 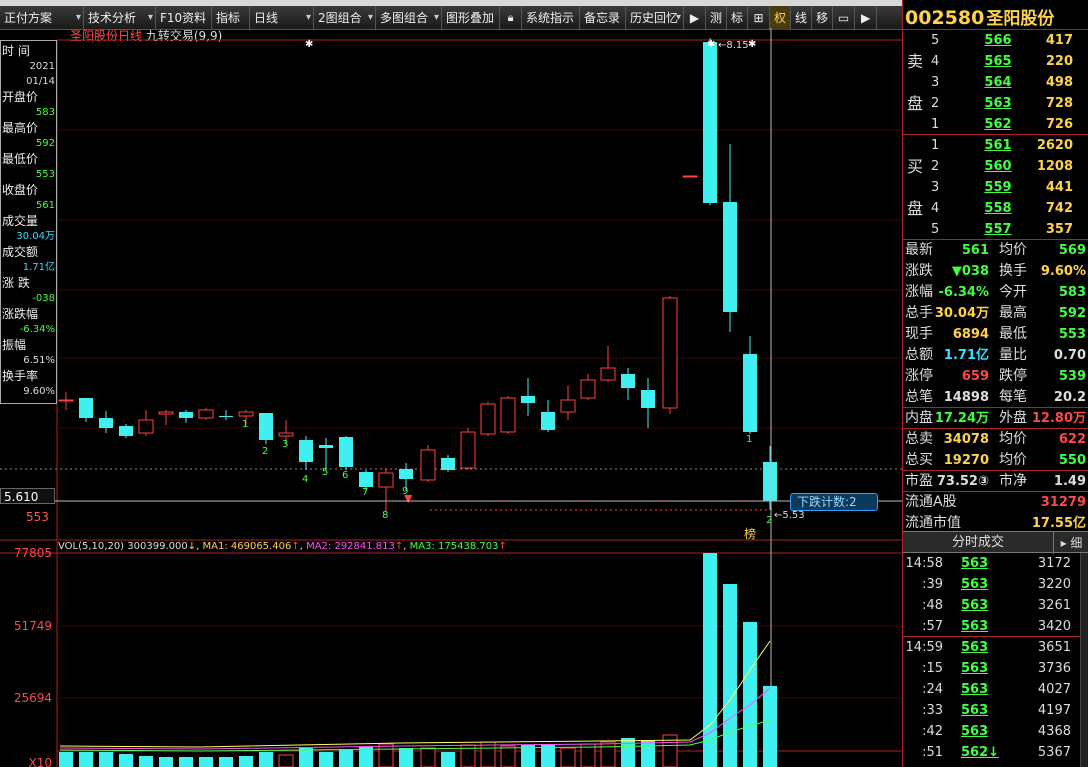 I want to click on quote-label-2: 每笔, so click(x=1013, y=397).